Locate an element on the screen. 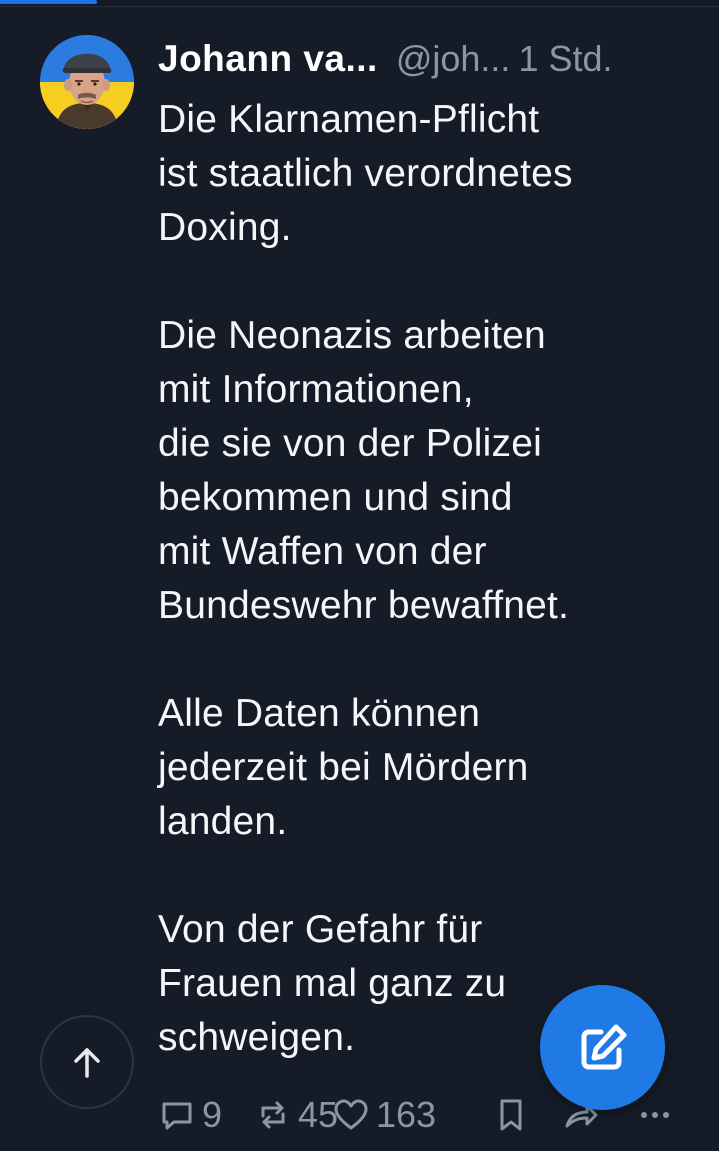 This screenshot has height=1151, width=719. like-button: 163 is located at coordinates (384, 1115).